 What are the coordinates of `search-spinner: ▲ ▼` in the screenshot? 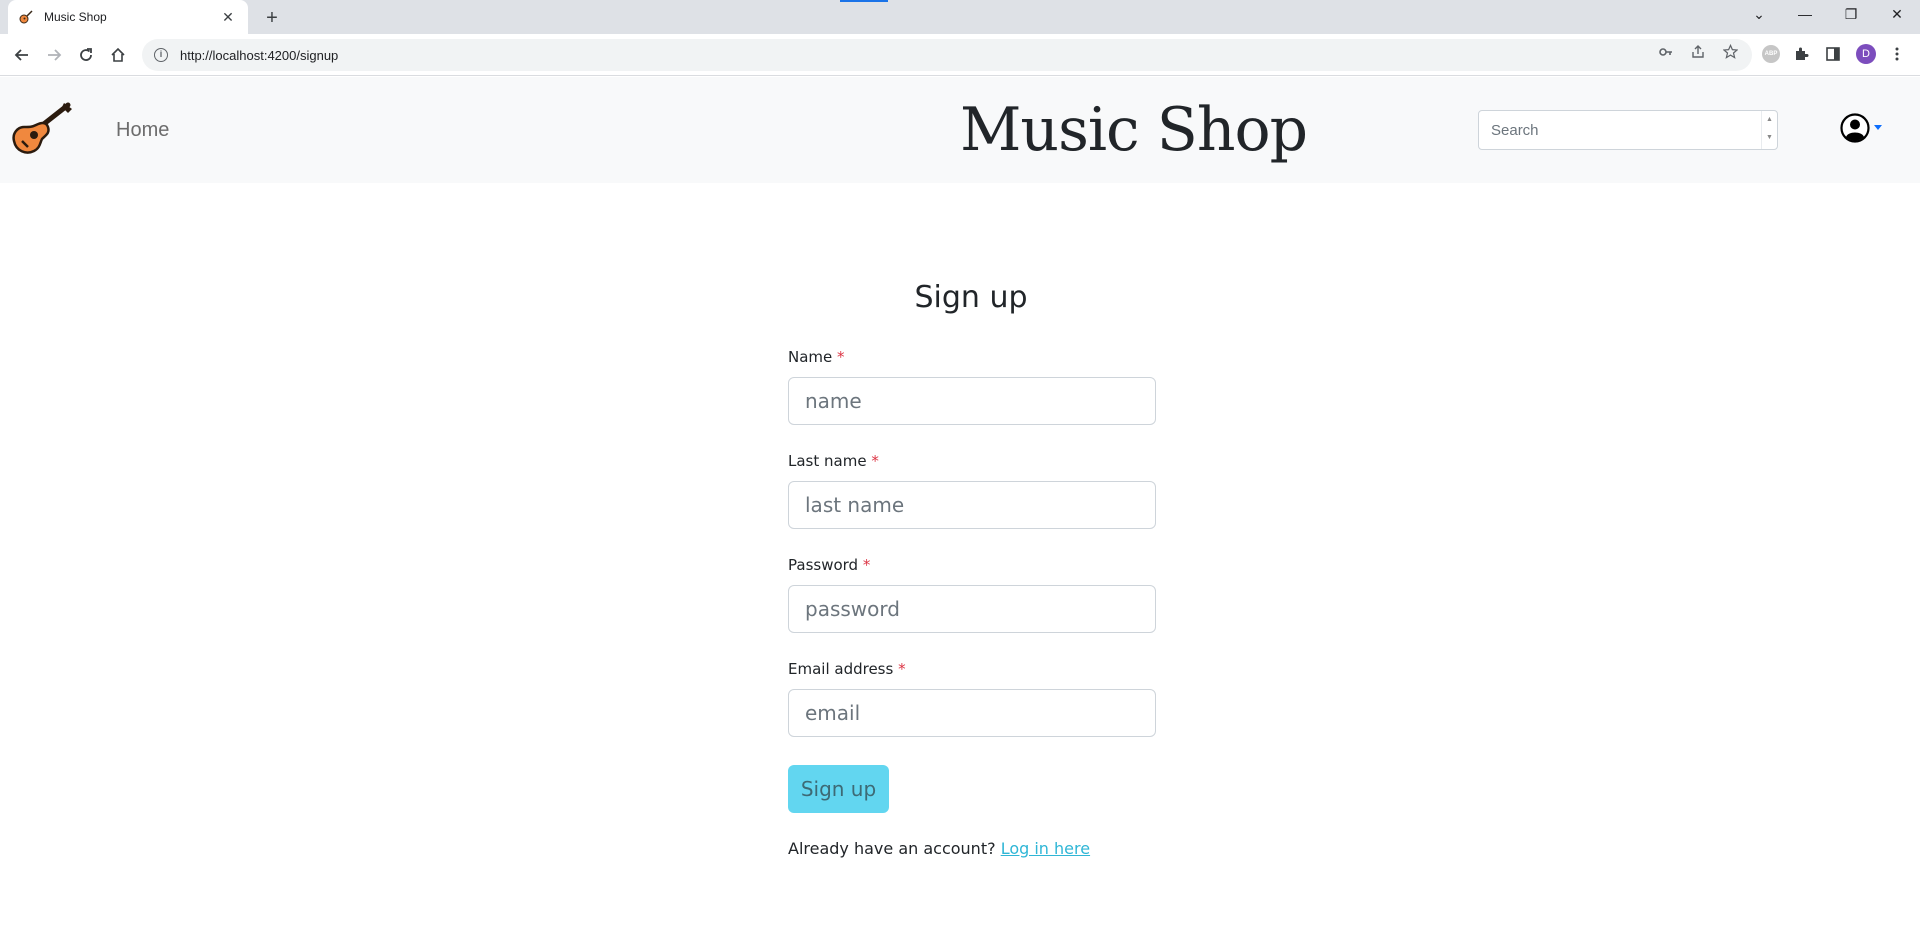 It's located at (1769, 130).